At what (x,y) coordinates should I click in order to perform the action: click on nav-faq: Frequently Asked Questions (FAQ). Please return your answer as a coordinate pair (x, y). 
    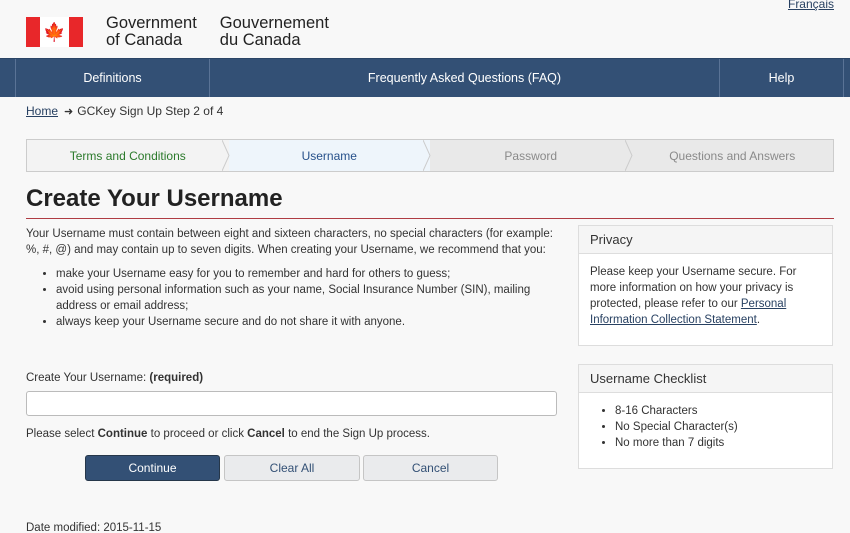
    Looking at the image, I should click on (465, 78).